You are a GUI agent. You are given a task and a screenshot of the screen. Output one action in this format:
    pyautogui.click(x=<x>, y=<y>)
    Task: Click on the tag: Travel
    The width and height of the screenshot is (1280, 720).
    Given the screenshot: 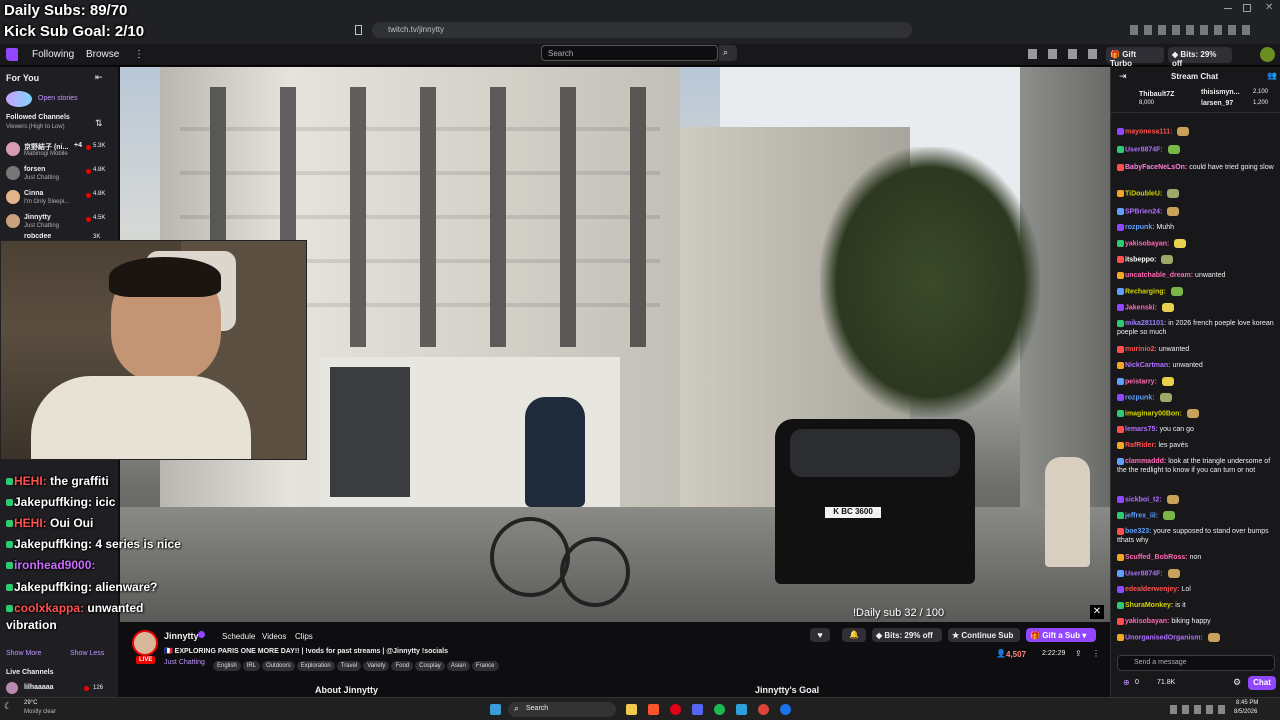 What is the action you would take?
    pyautogui.click(x=349, y=666)
    